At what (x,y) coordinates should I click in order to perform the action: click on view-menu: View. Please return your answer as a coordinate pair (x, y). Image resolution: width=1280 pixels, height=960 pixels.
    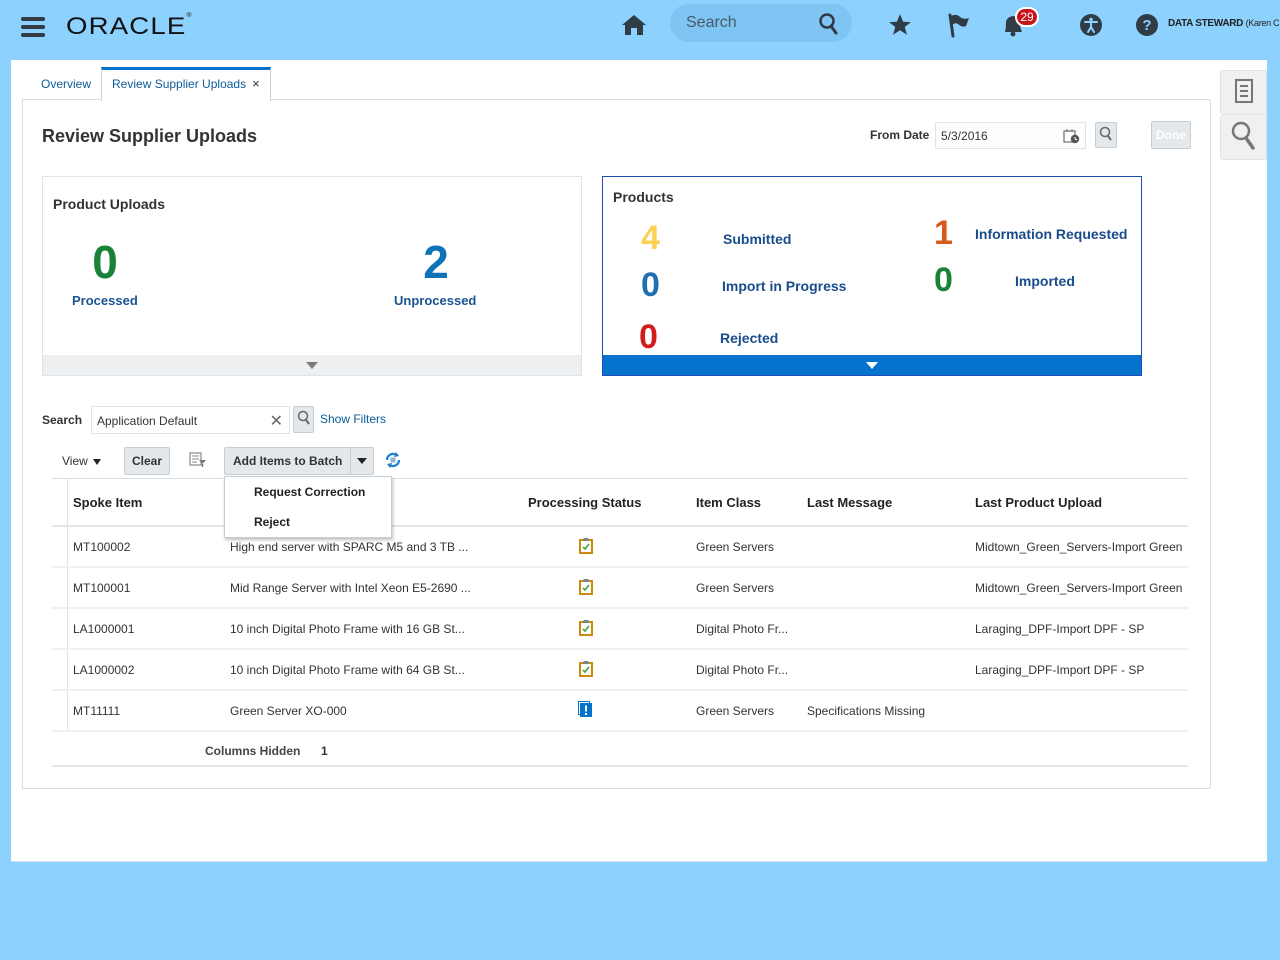
    Looking at the image, I should click on (81, 461).